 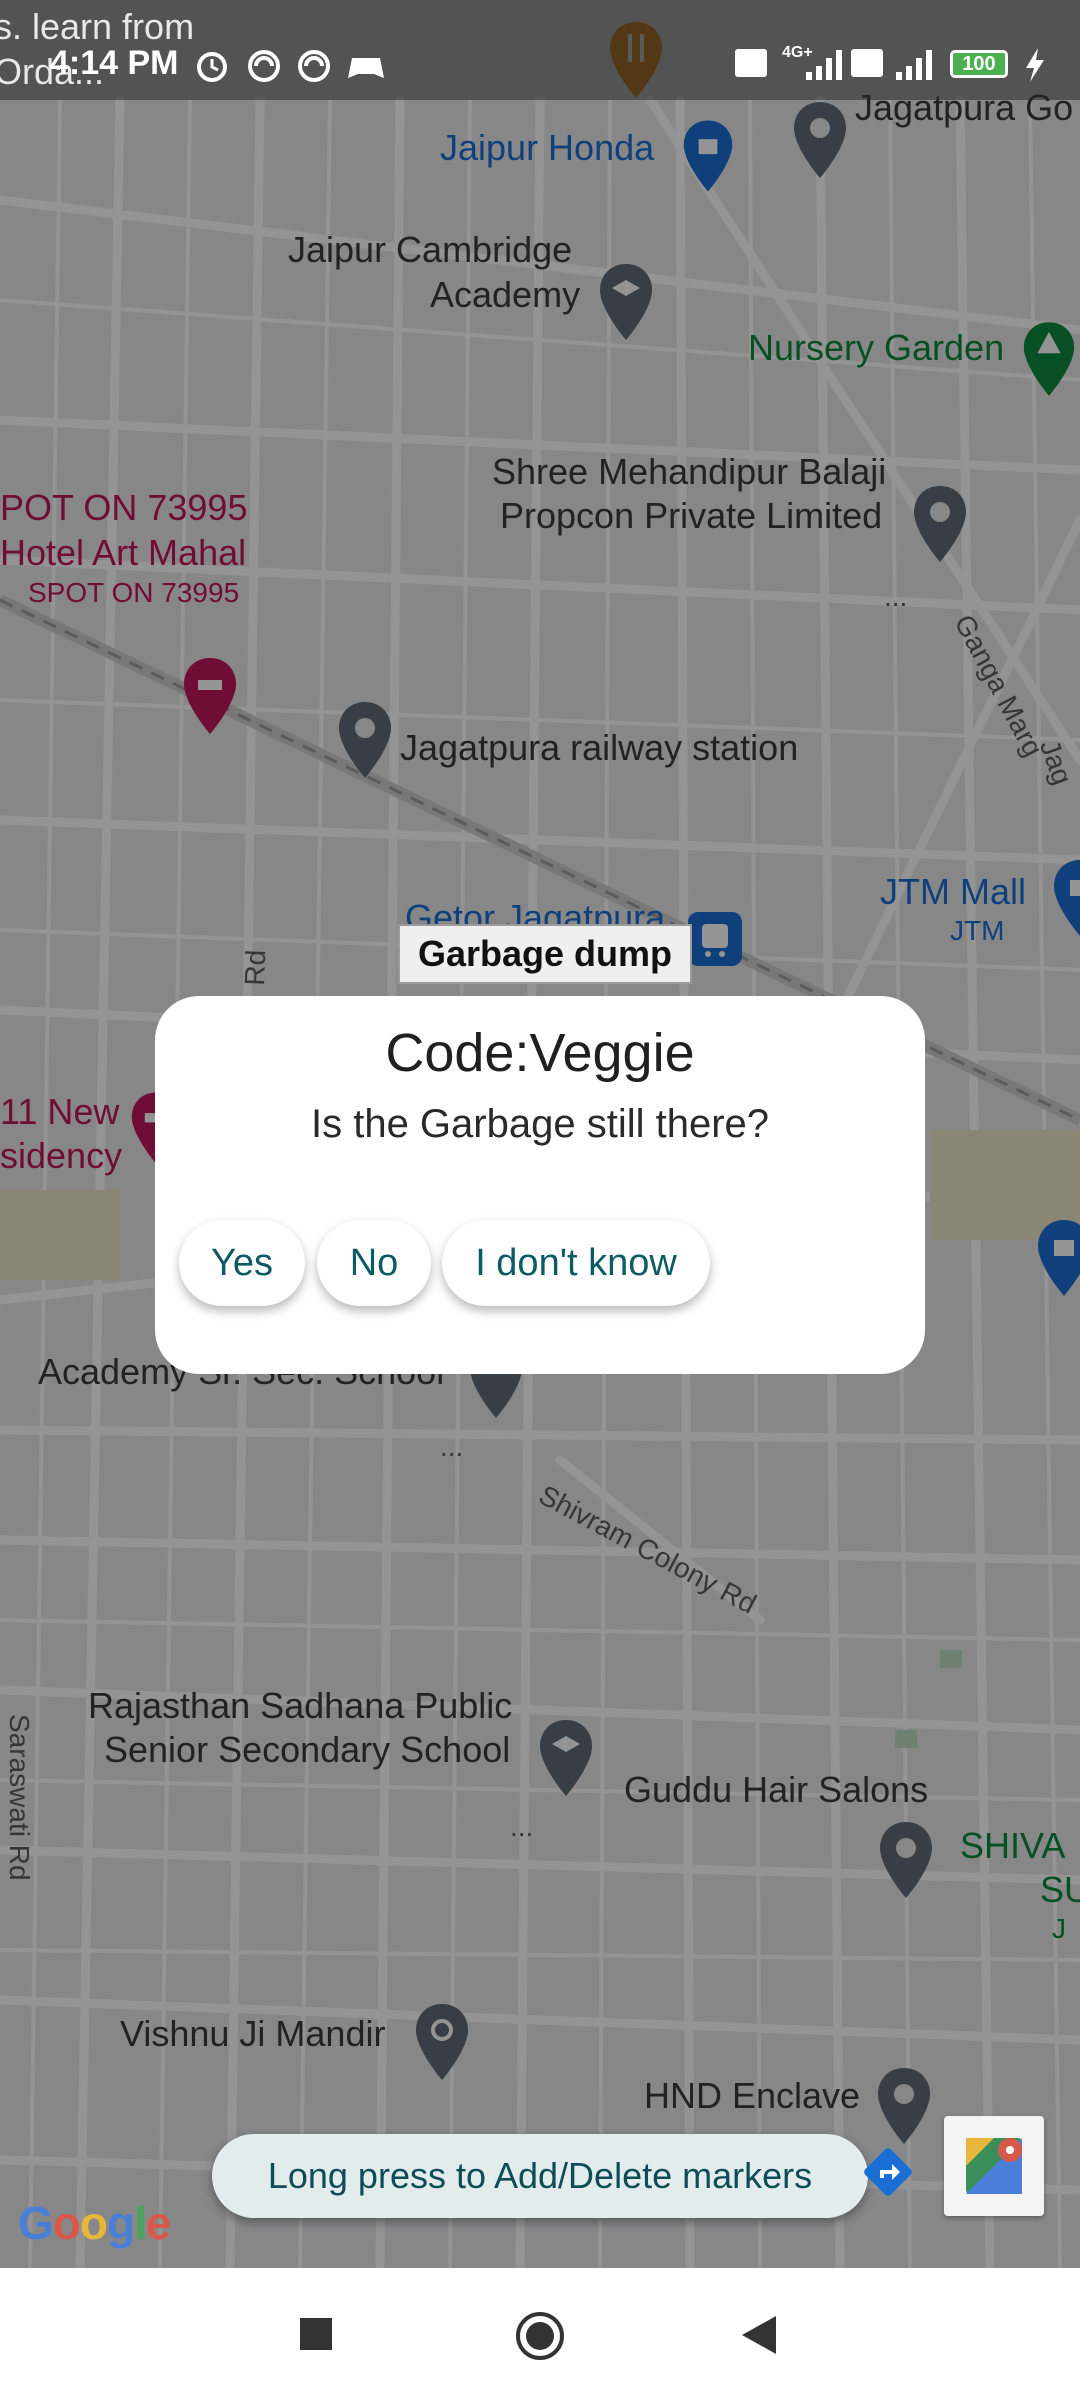 I want to click on dialog-title: Code:Veggie, so click(x=540, y=1053).